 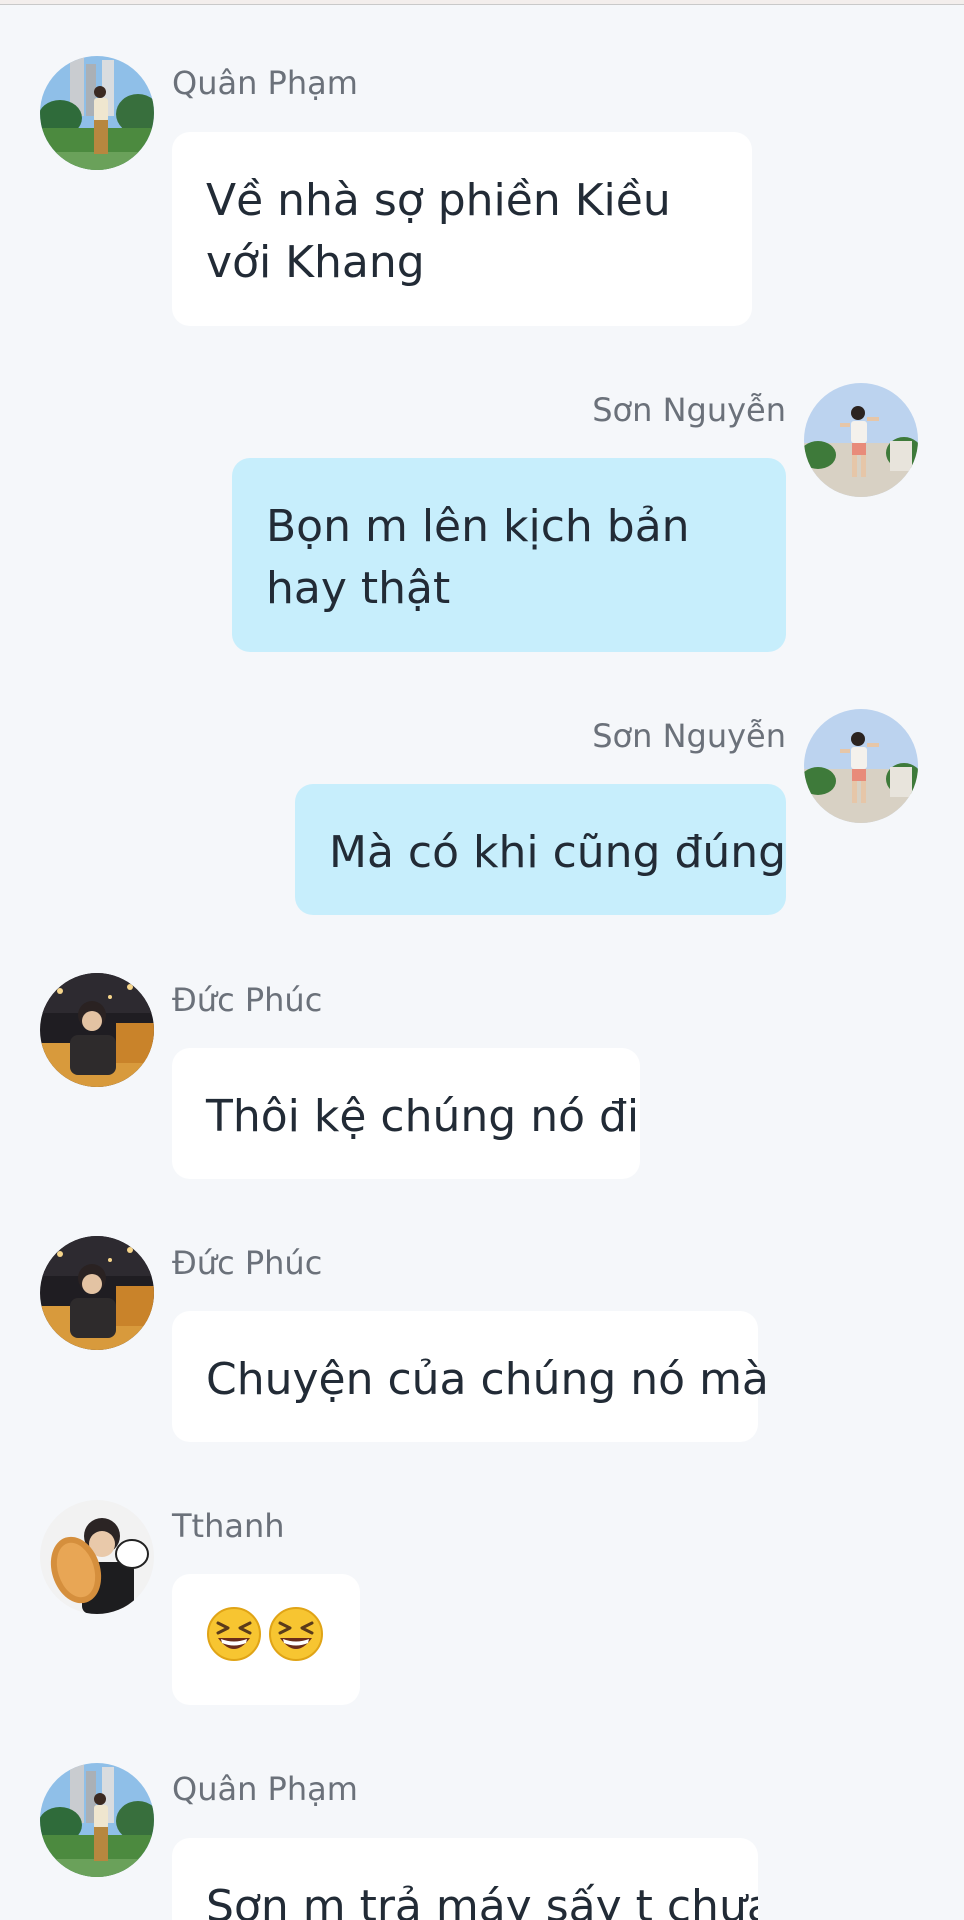 I want to click on avatar-tthanh, so click(x=97, y=1557).